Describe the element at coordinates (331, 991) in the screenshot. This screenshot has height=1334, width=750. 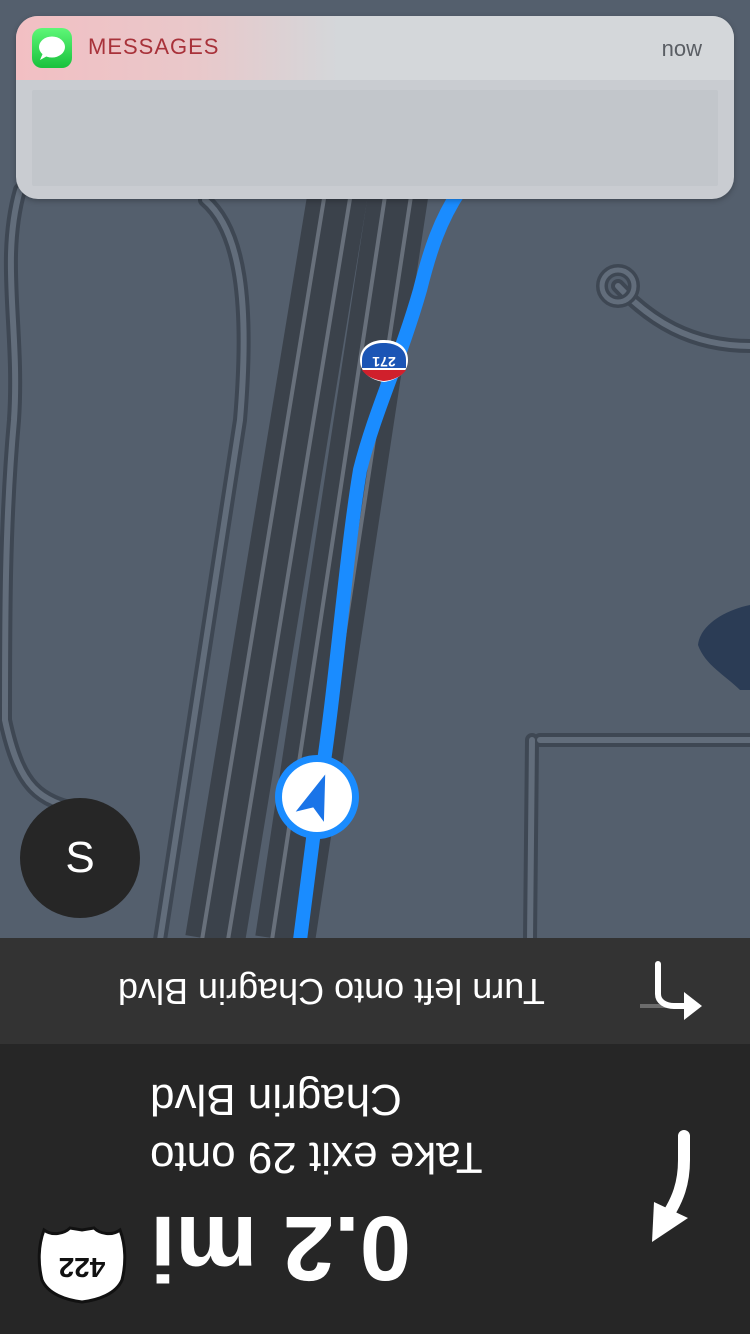
I see `next-maneuver-text: Turn left onto Chagrin Blvd` at that location.